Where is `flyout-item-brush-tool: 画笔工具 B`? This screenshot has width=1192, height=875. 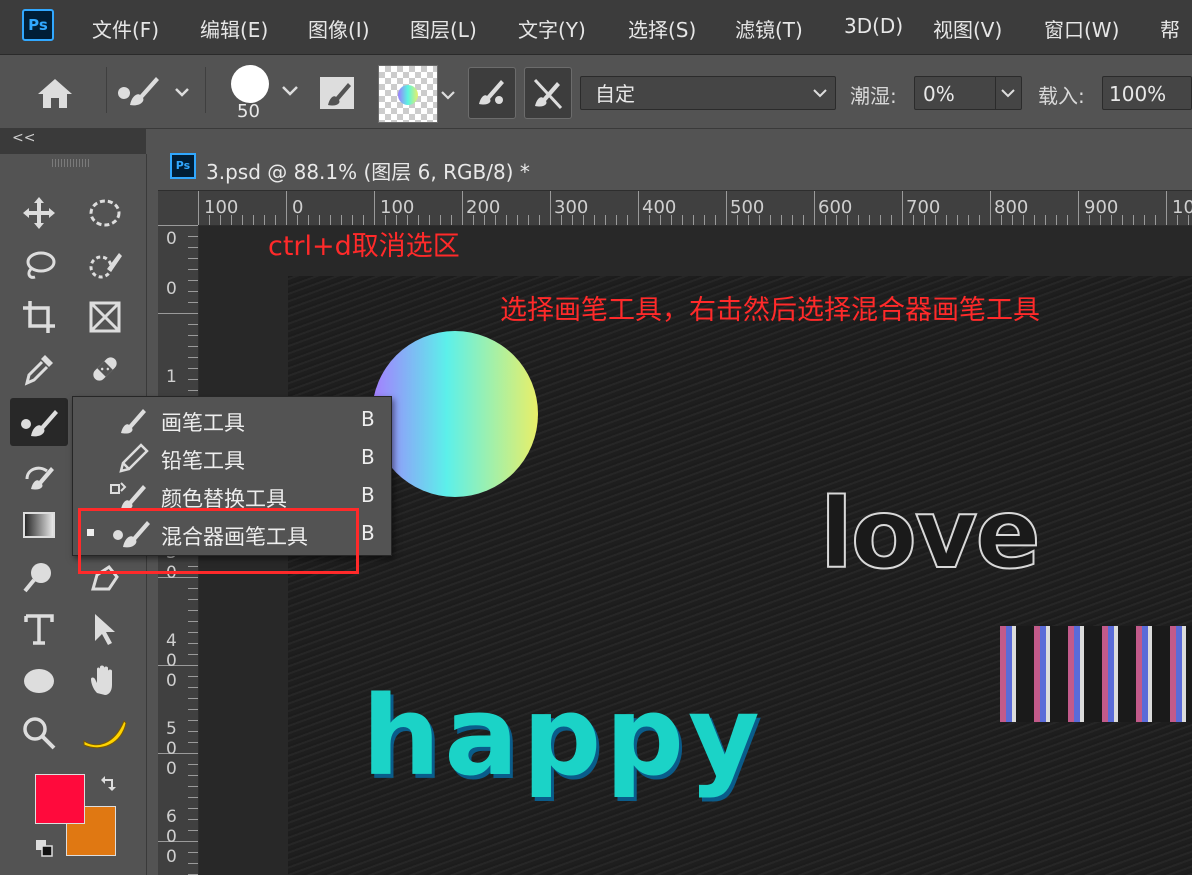 flyout-item-brush-tool: 画笔工具 B is located at coordinates (232, 419).